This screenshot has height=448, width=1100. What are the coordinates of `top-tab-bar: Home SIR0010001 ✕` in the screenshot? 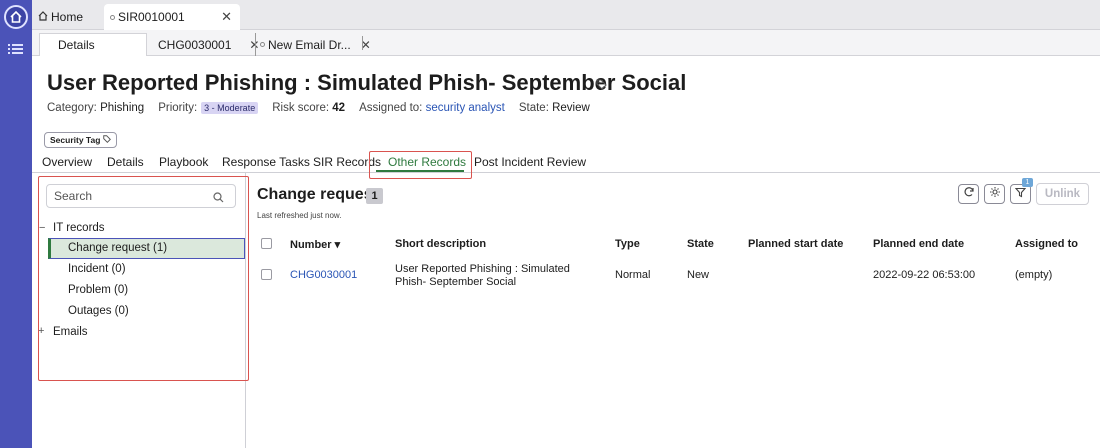 It's located at (566, 15).